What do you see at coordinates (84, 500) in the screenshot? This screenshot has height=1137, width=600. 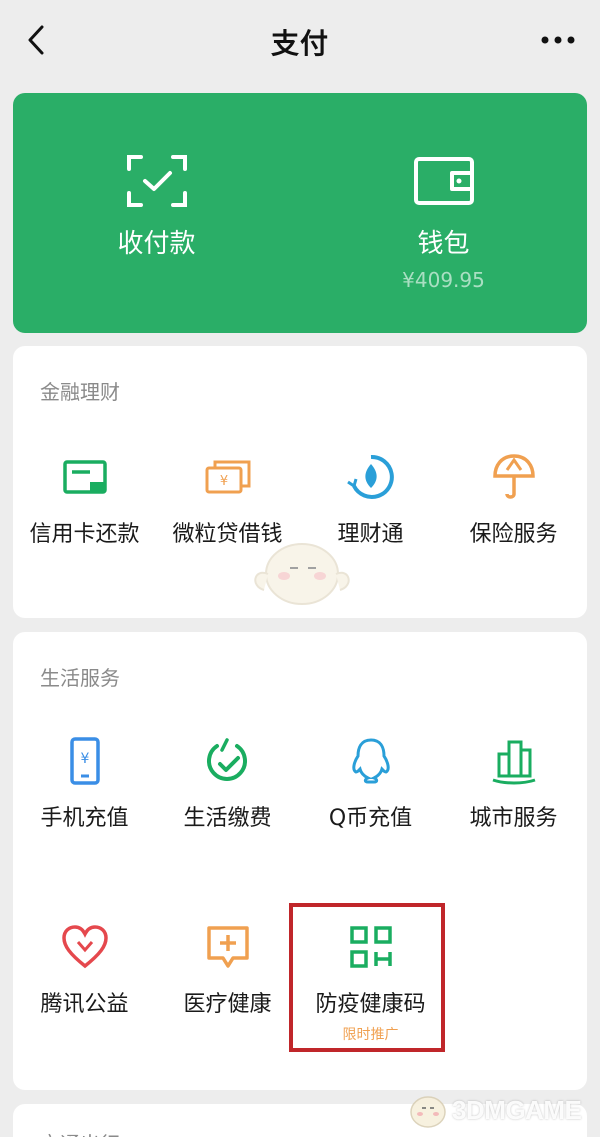 I see `credit-card-repay-item: 信用卡还款` at bounding box center [84, 500].